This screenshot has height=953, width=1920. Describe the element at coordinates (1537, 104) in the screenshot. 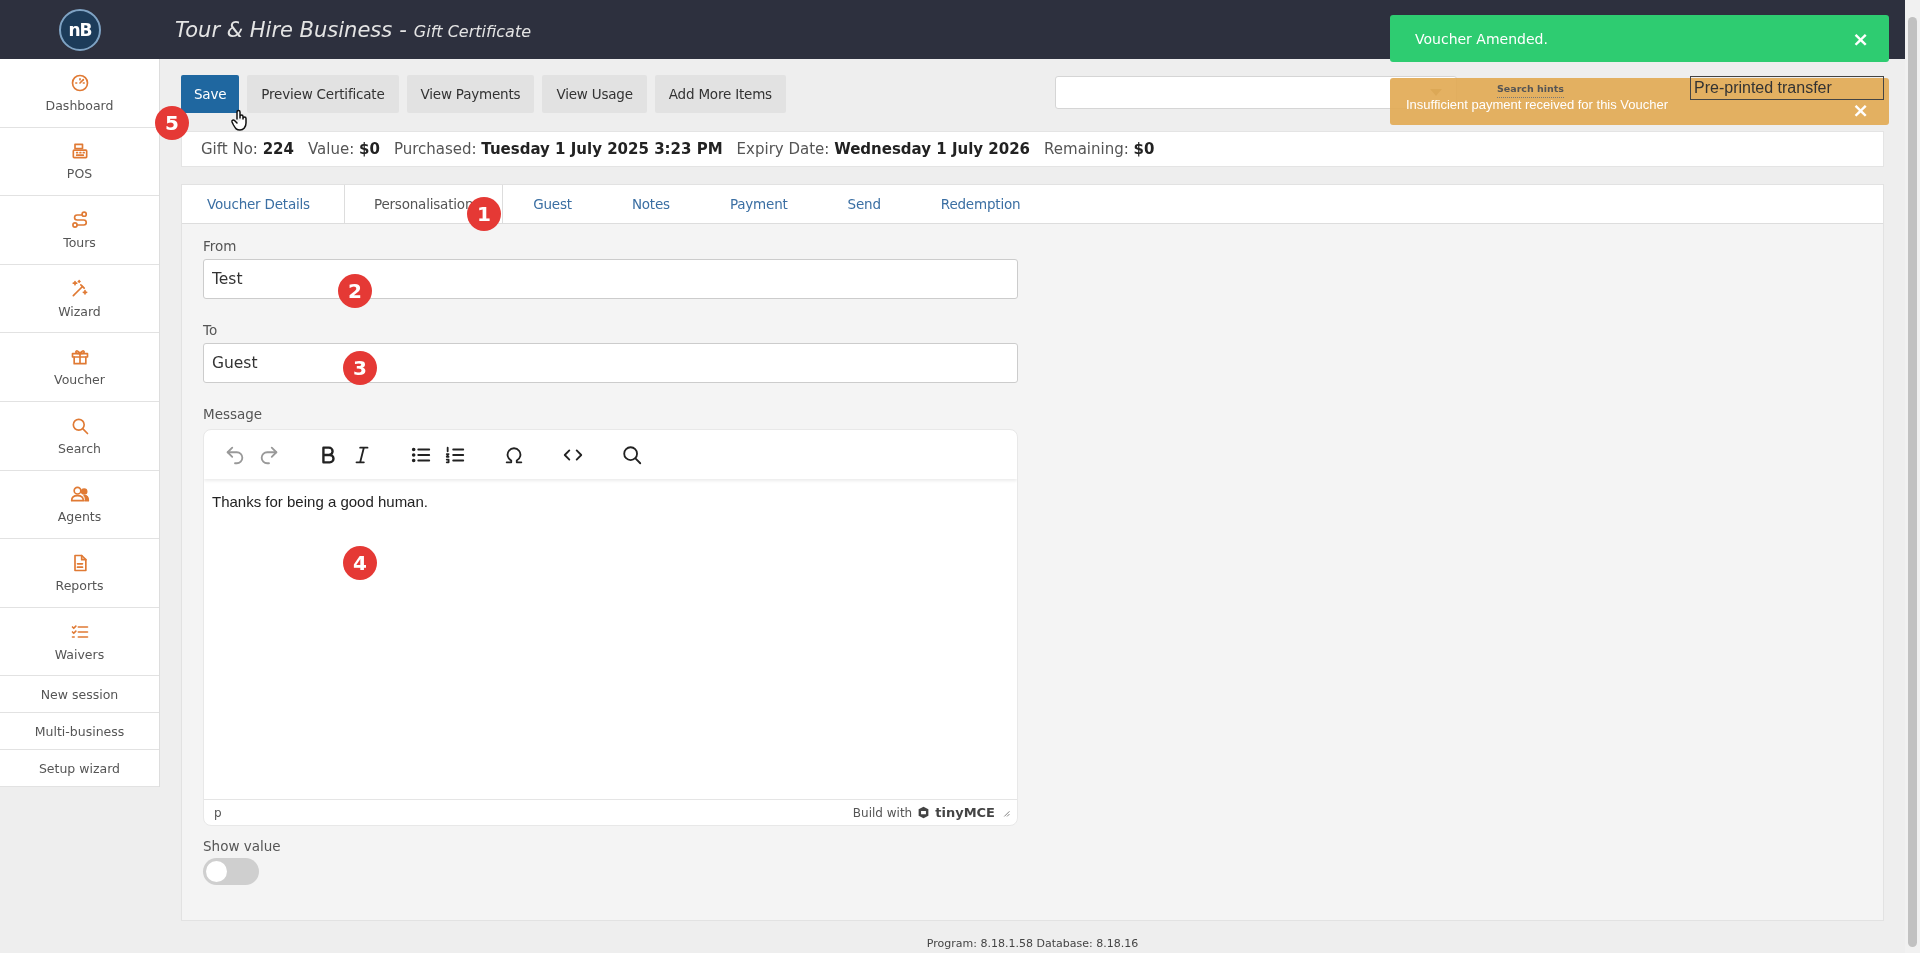

I see `notification-text: Insufficient payment received for this Voucher` at that location.